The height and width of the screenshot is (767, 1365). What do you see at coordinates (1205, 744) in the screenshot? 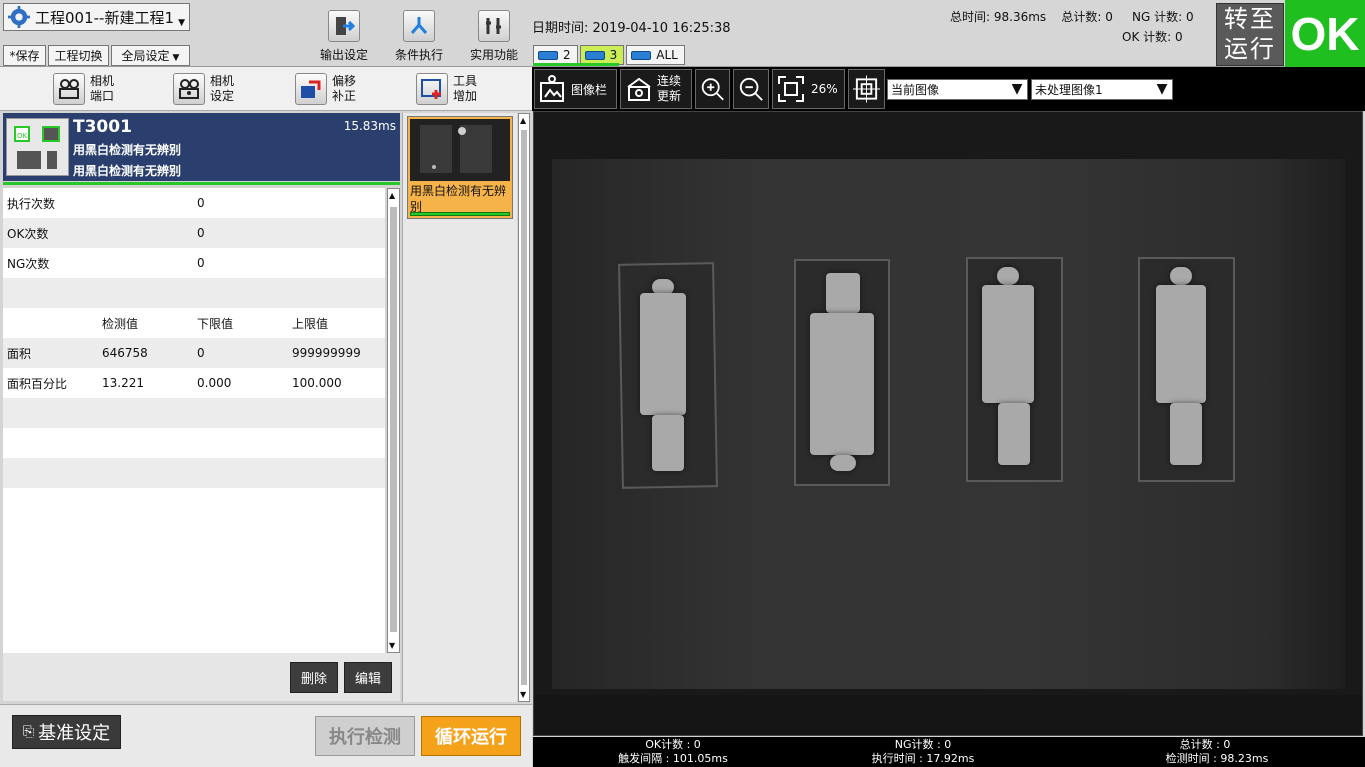
I see `total-count-readout: 总计数 : 0` at bounding box center [1205, 744].